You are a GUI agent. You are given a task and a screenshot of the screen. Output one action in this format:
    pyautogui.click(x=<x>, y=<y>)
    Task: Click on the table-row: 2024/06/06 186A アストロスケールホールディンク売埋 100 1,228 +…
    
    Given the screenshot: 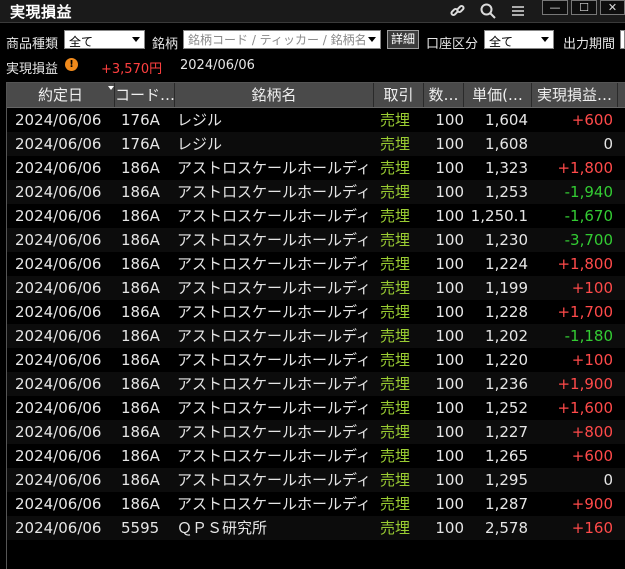 What is the action you would take?
    pyautogui.click(x=316, y=312)
    